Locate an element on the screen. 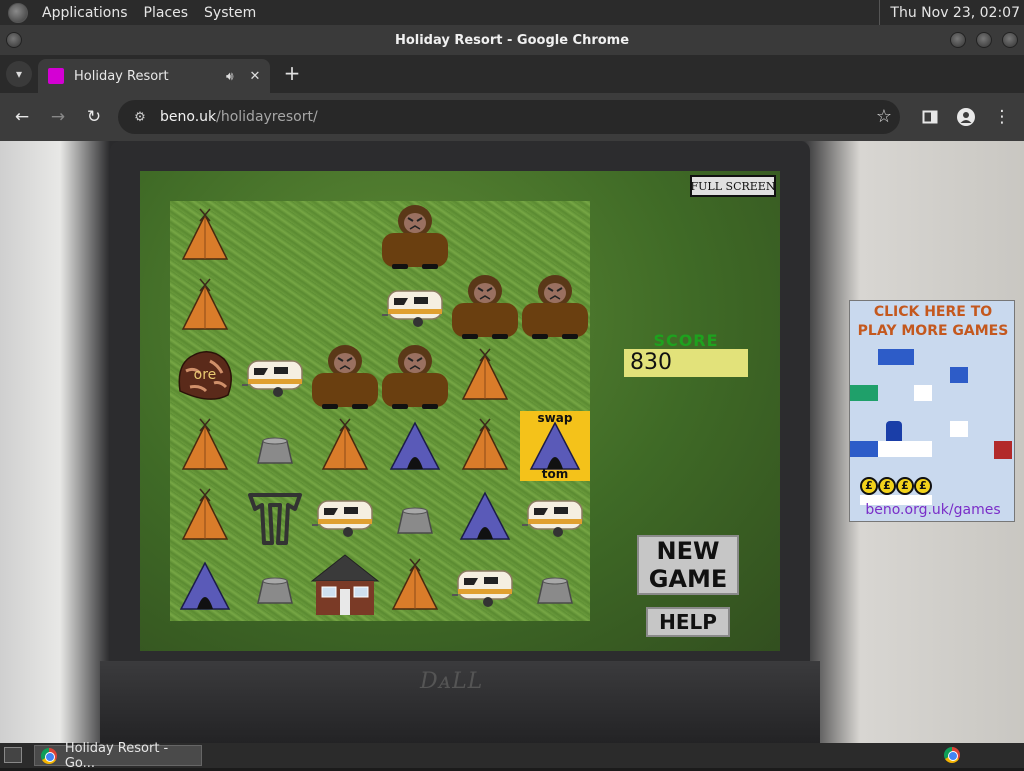 This screenshot has width=1024, height=771. kebab-menu-icon: ⋮ is located at coordinates (1002, 117).